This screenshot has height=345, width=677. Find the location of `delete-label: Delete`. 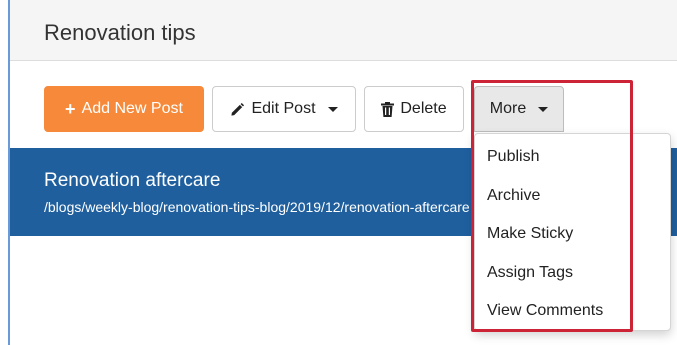

delete-label: Delete is located at coordinates (423, 108).